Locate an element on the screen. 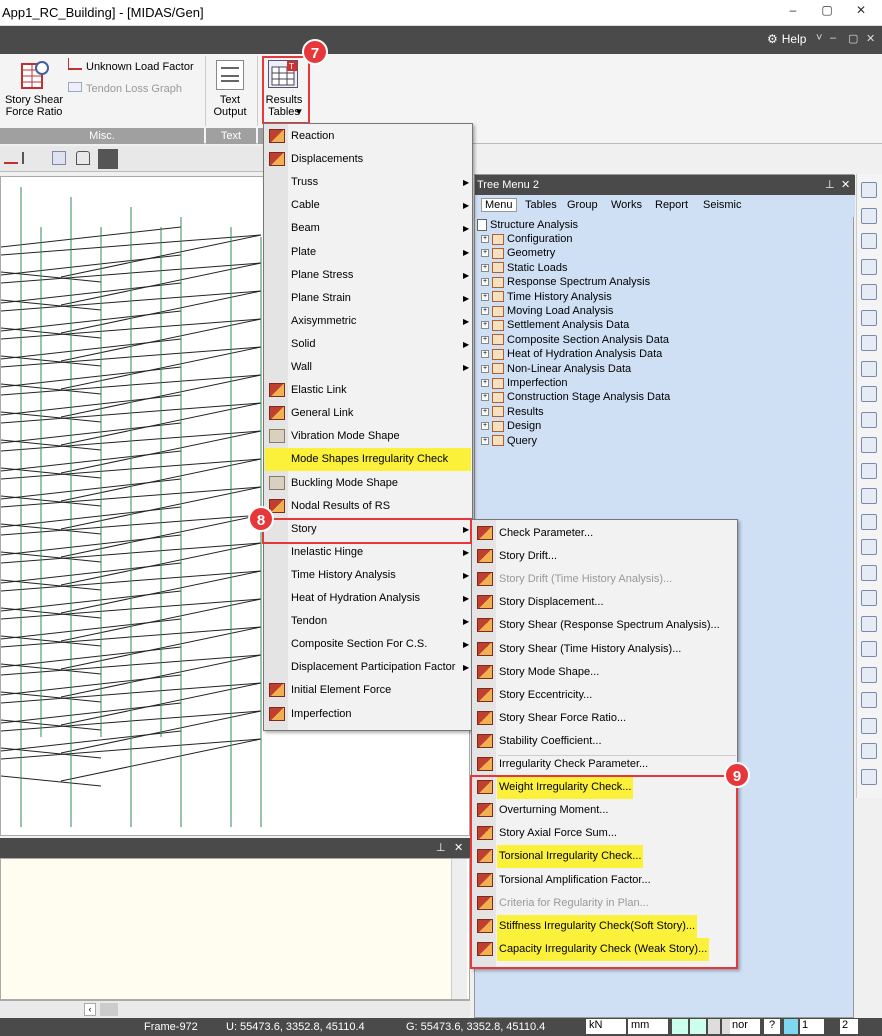  menu-item-tendon: Tendon ▶ is located at coordinates (368, 621).